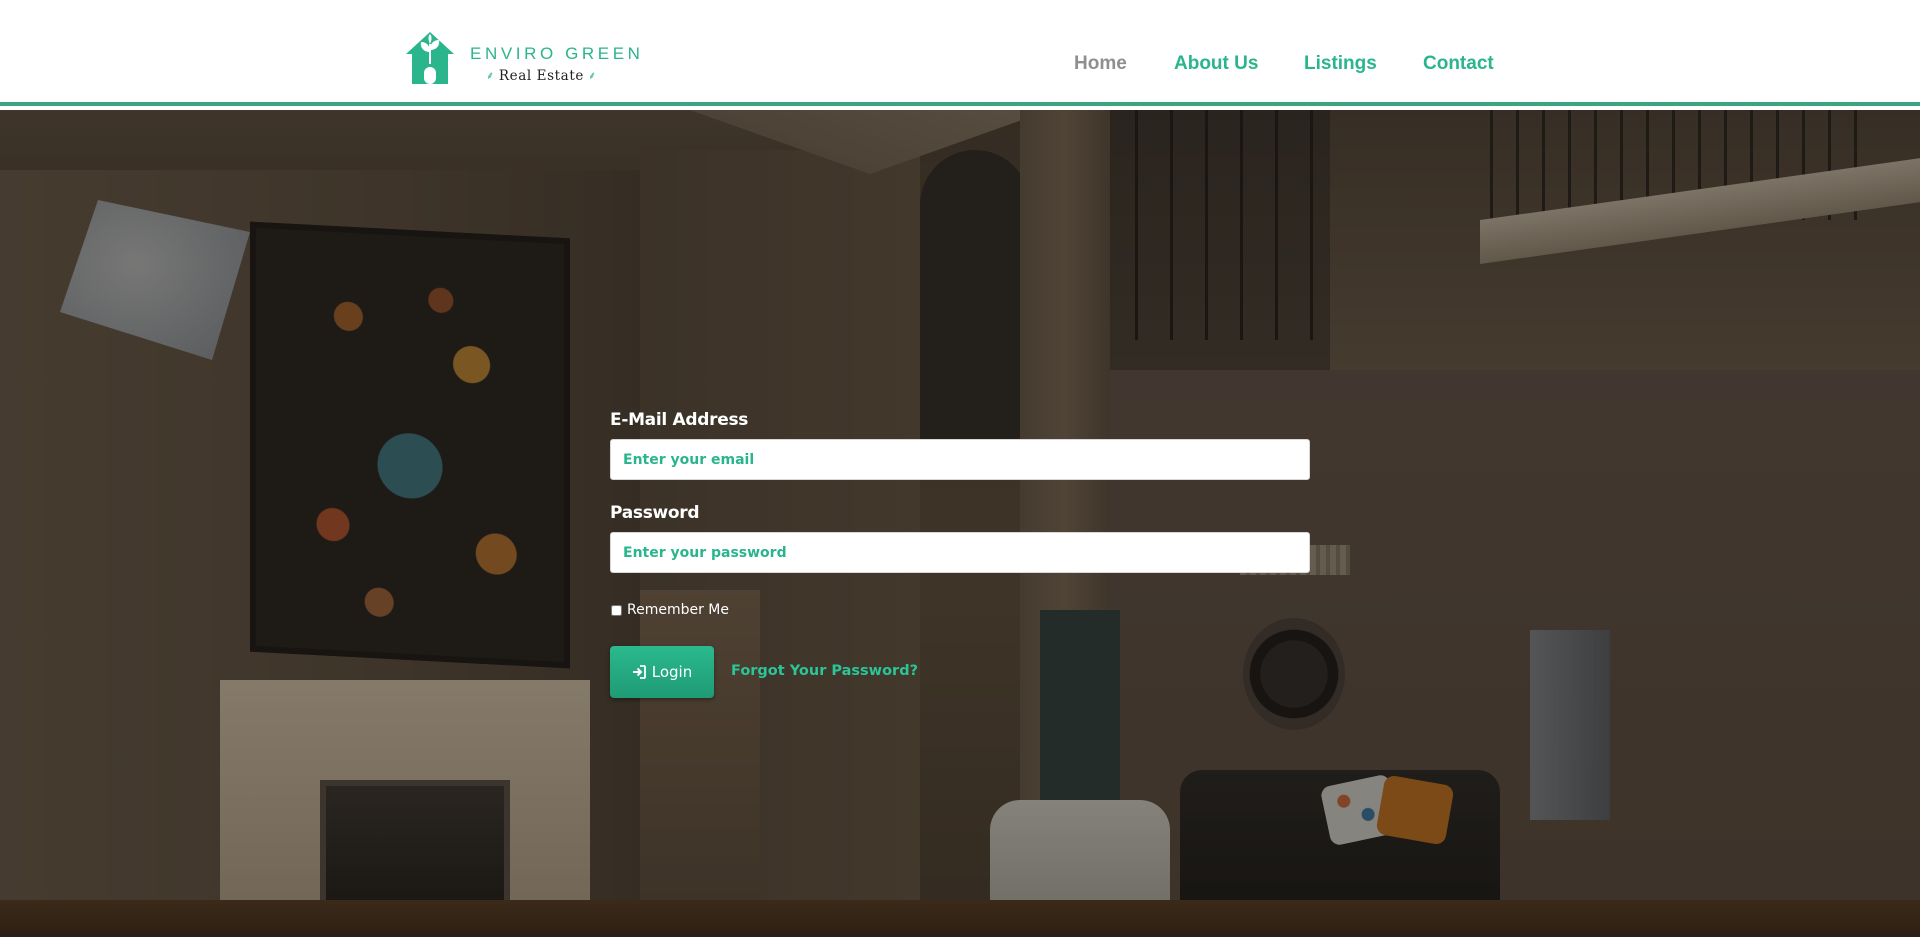  Describe the element at coordinates (1458, 64) in the screenshot. I see `nav-contact: Contact` at that location.